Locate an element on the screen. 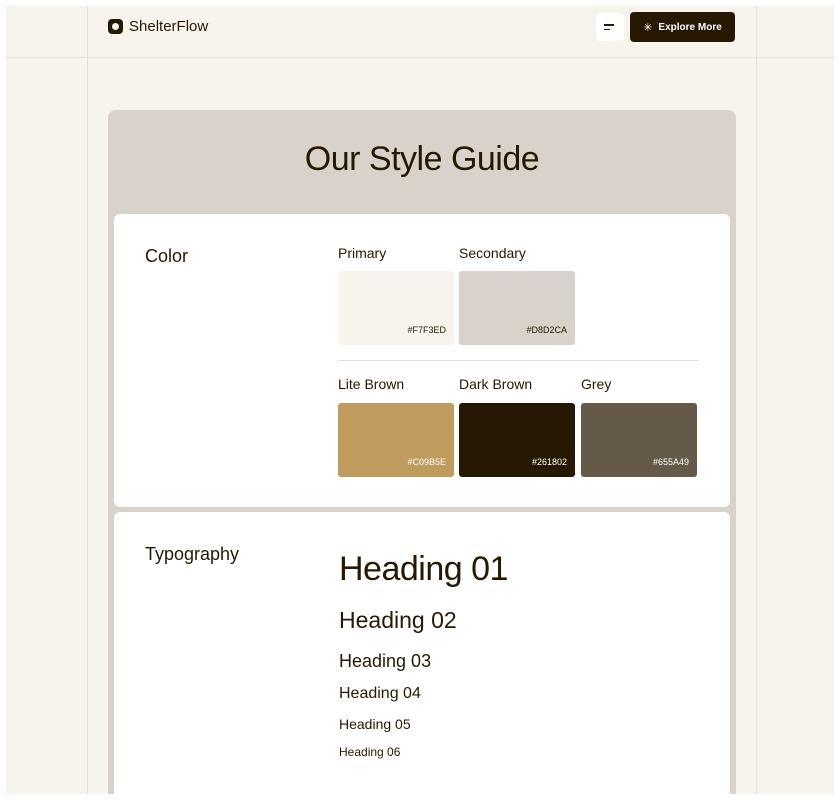  explore-more-button: ✳ Explore More is located at coordinates (682, 27).